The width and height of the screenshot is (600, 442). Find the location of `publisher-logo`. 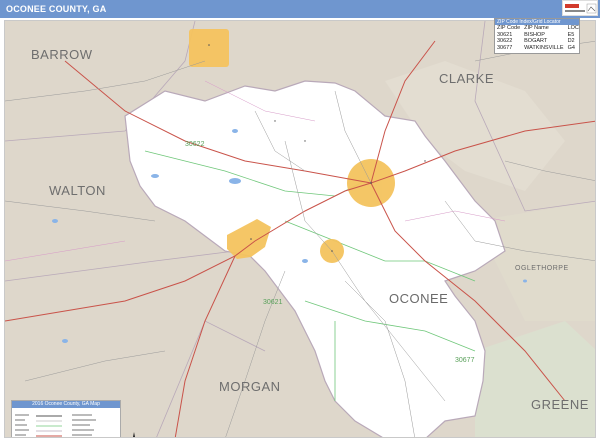

publisher-logo is located at coordinates (580, 8).